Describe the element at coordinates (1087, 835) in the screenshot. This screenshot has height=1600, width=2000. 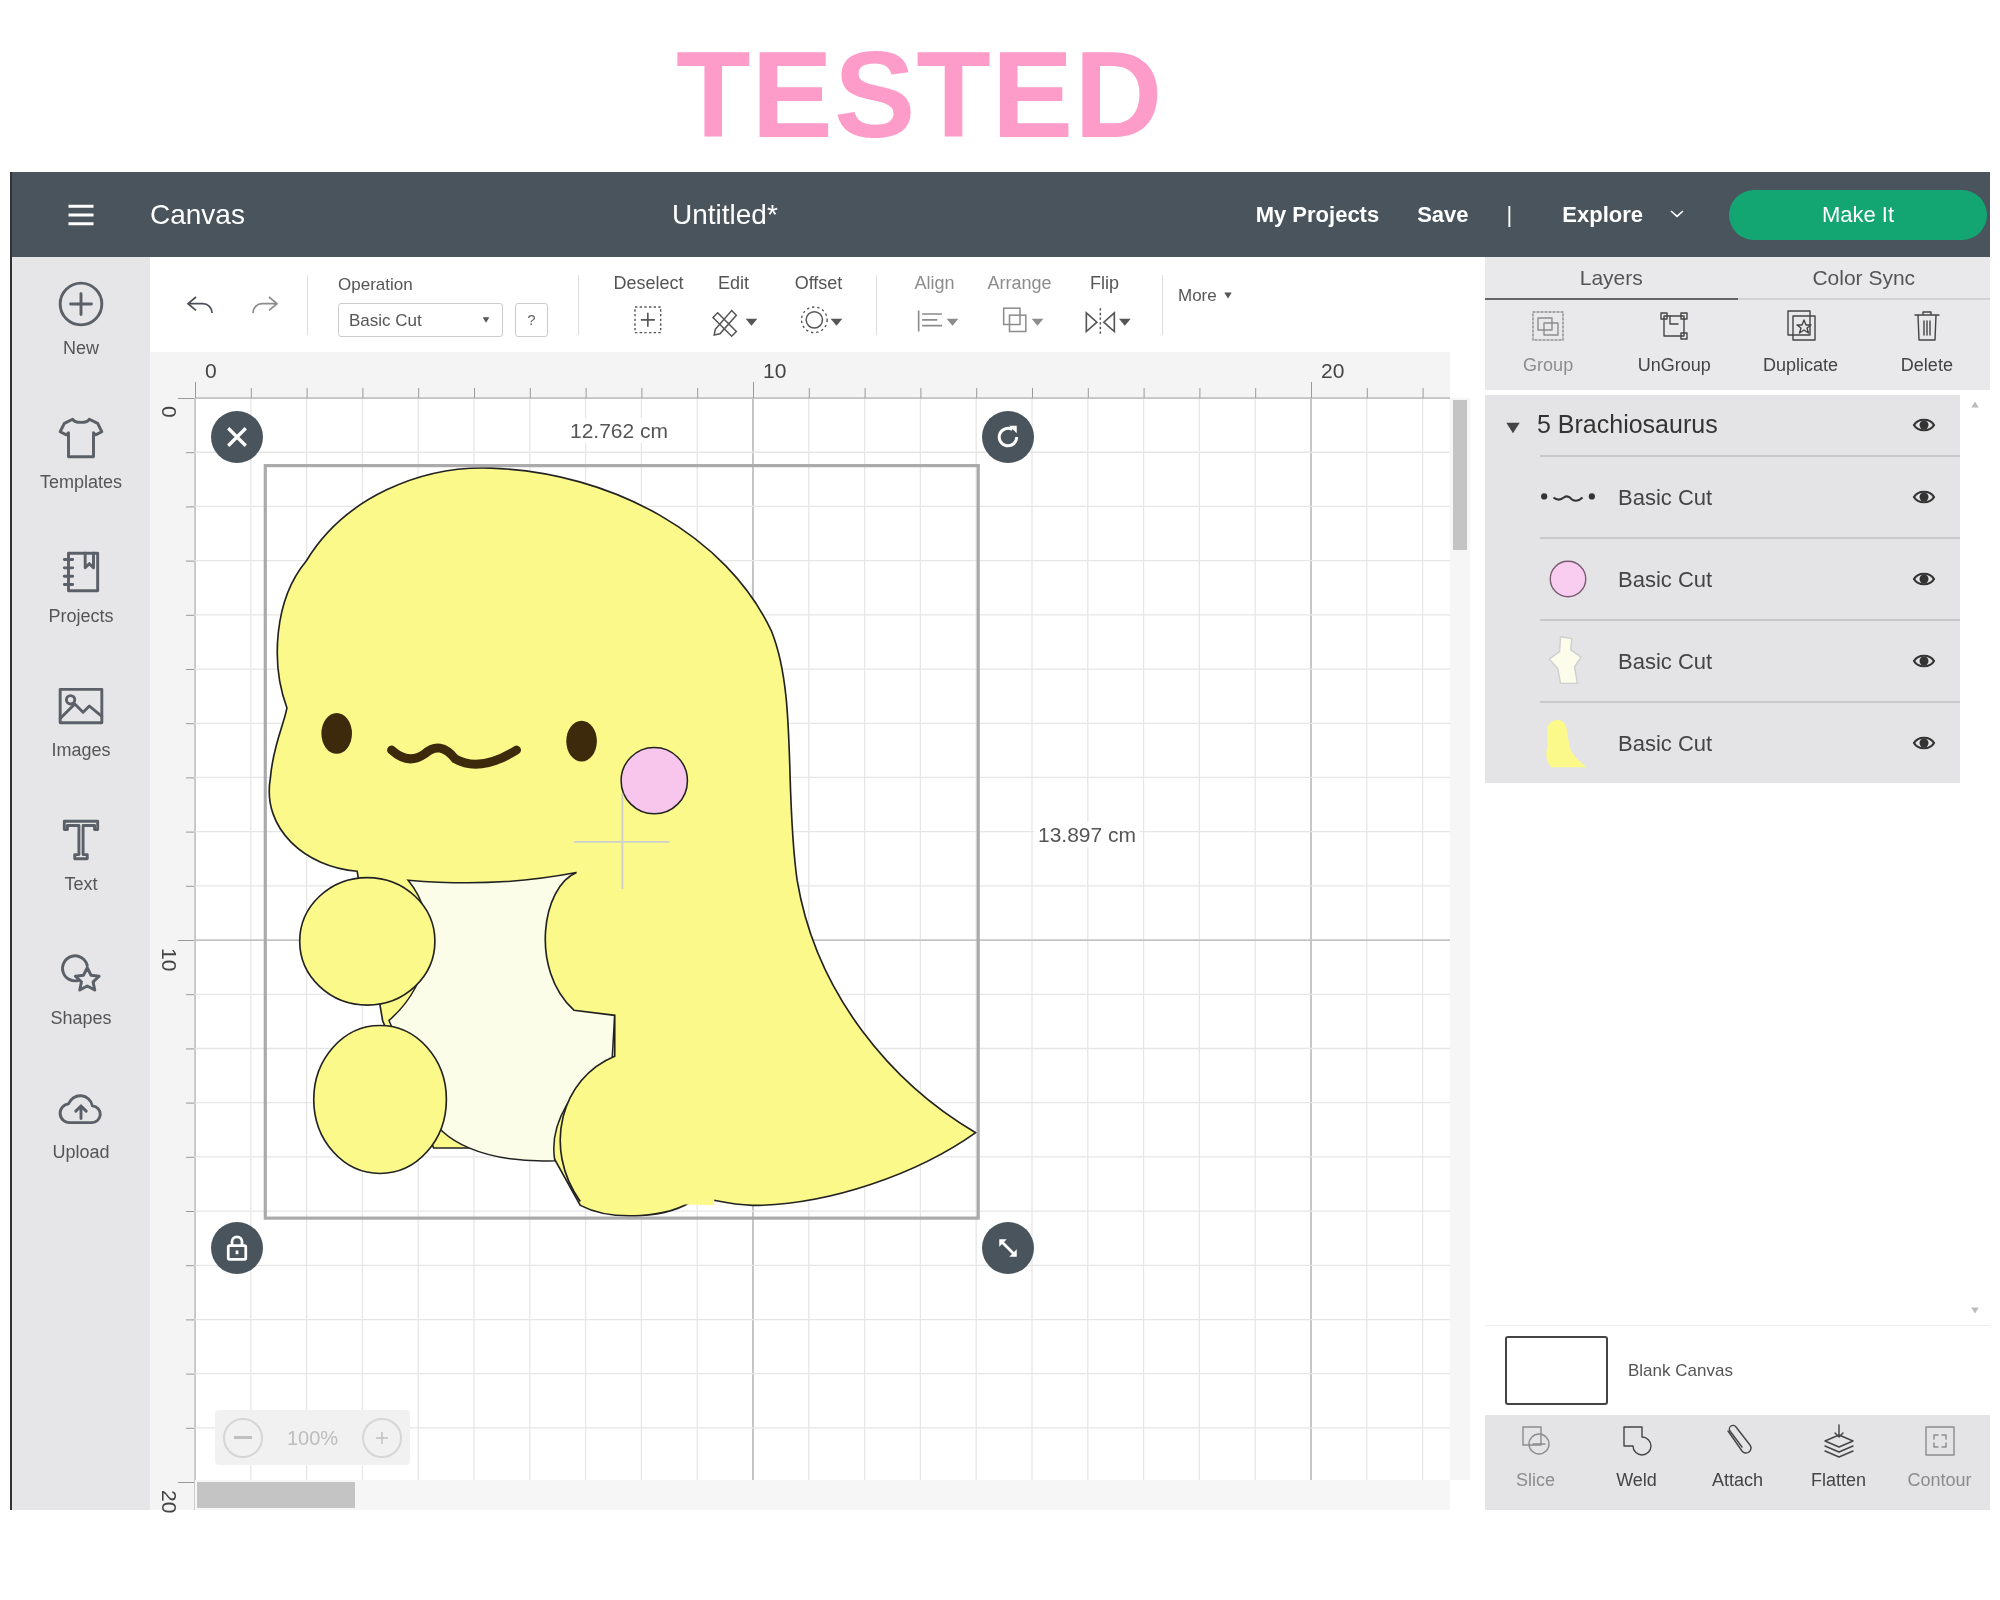
I see `height-label: 13.897 cm` at that location.